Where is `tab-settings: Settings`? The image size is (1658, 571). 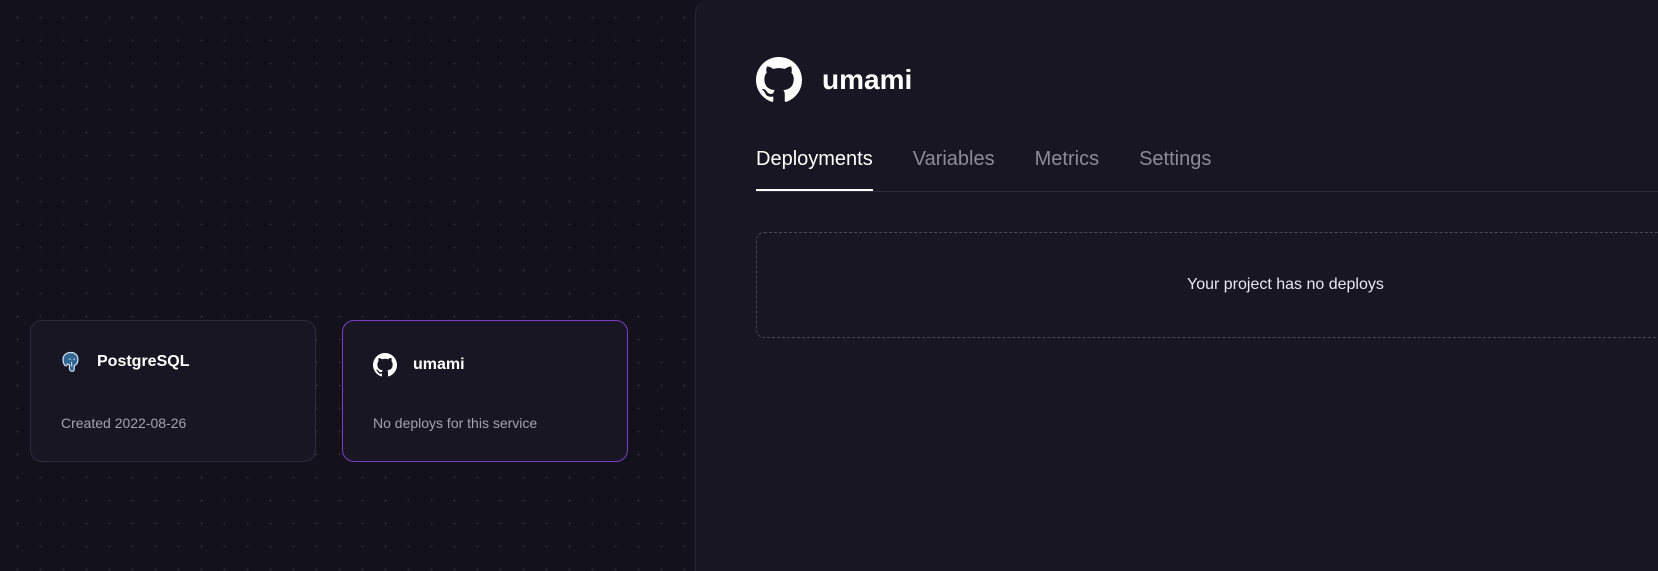
tab-settings: Settings is located at coordinates (1175, 165).